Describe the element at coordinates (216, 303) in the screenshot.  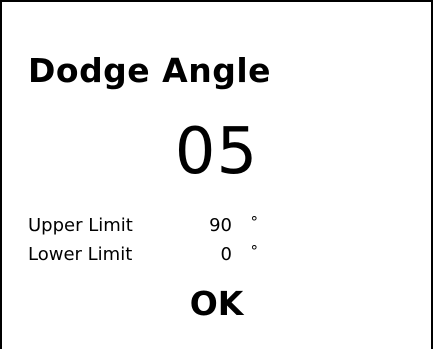
I see `ok-button: OK` at that location.